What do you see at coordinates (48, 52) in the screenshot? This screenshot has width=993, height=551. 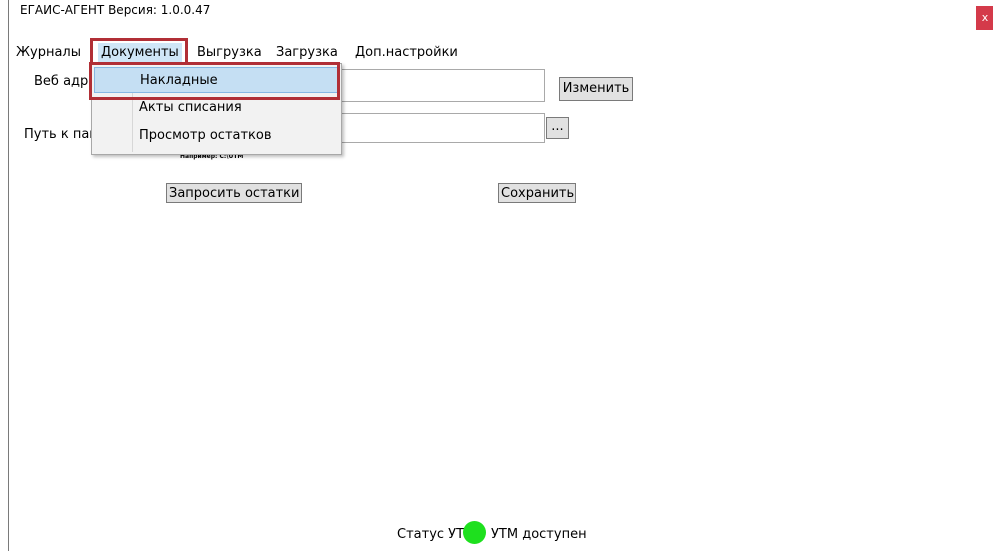 I see `menu-journals: Журналы` at bounding box center [48, 52].